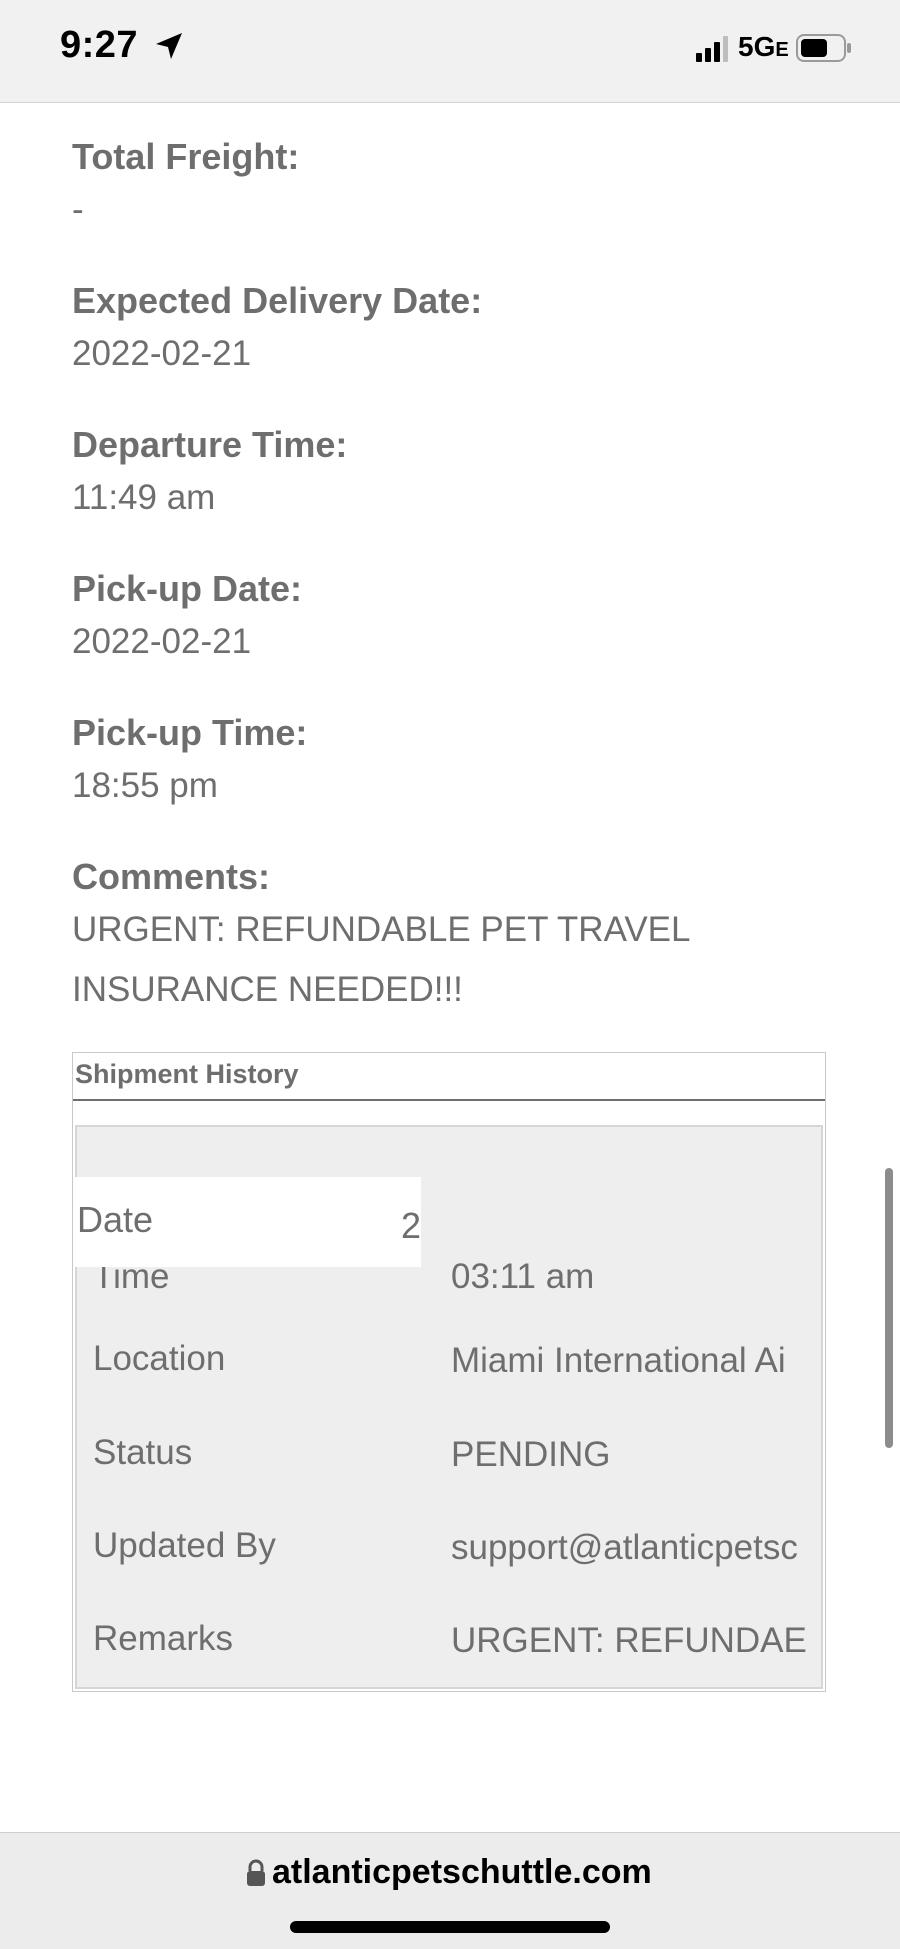 The width and height of the screenshot is (900, 1949). I want to click on pickup-time-label: Pick-up Time:, so click(190, 732).